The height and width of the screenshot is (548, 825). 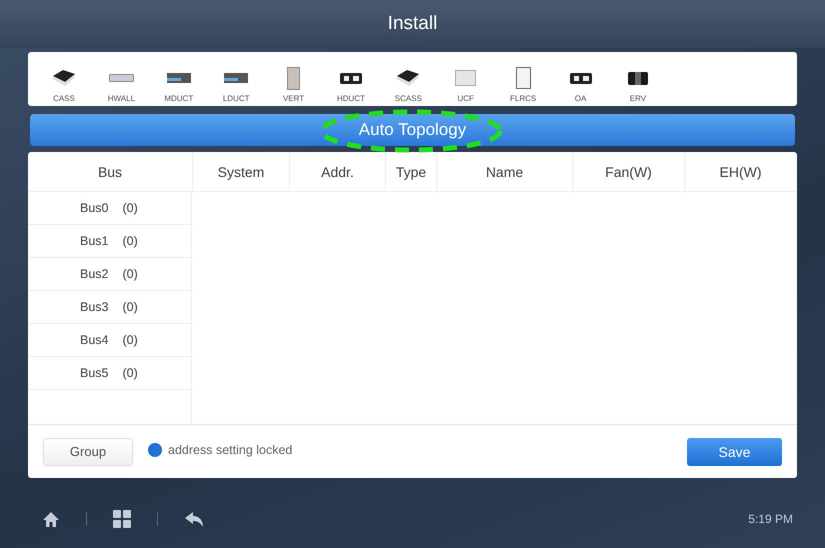 What do you see at coordinates (413, 24) in the screenshot?
I see `window-title: Install` at bounding box center [413, 24].